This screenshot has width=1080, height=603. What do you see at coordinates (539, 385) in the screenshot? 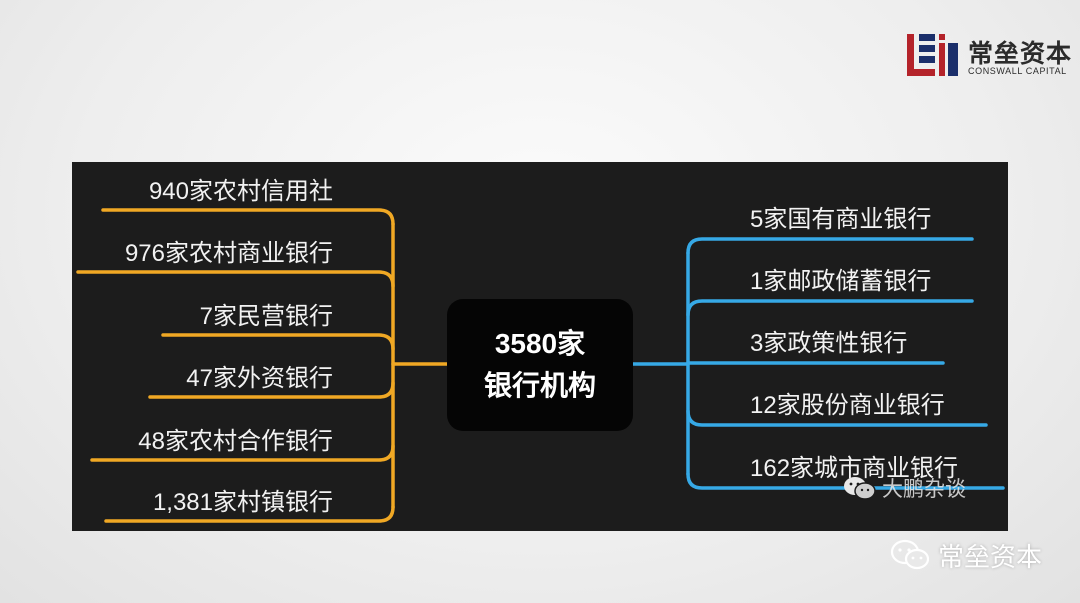
I see `center-node-line2: 银行机构` at bounding box center [539, 385].